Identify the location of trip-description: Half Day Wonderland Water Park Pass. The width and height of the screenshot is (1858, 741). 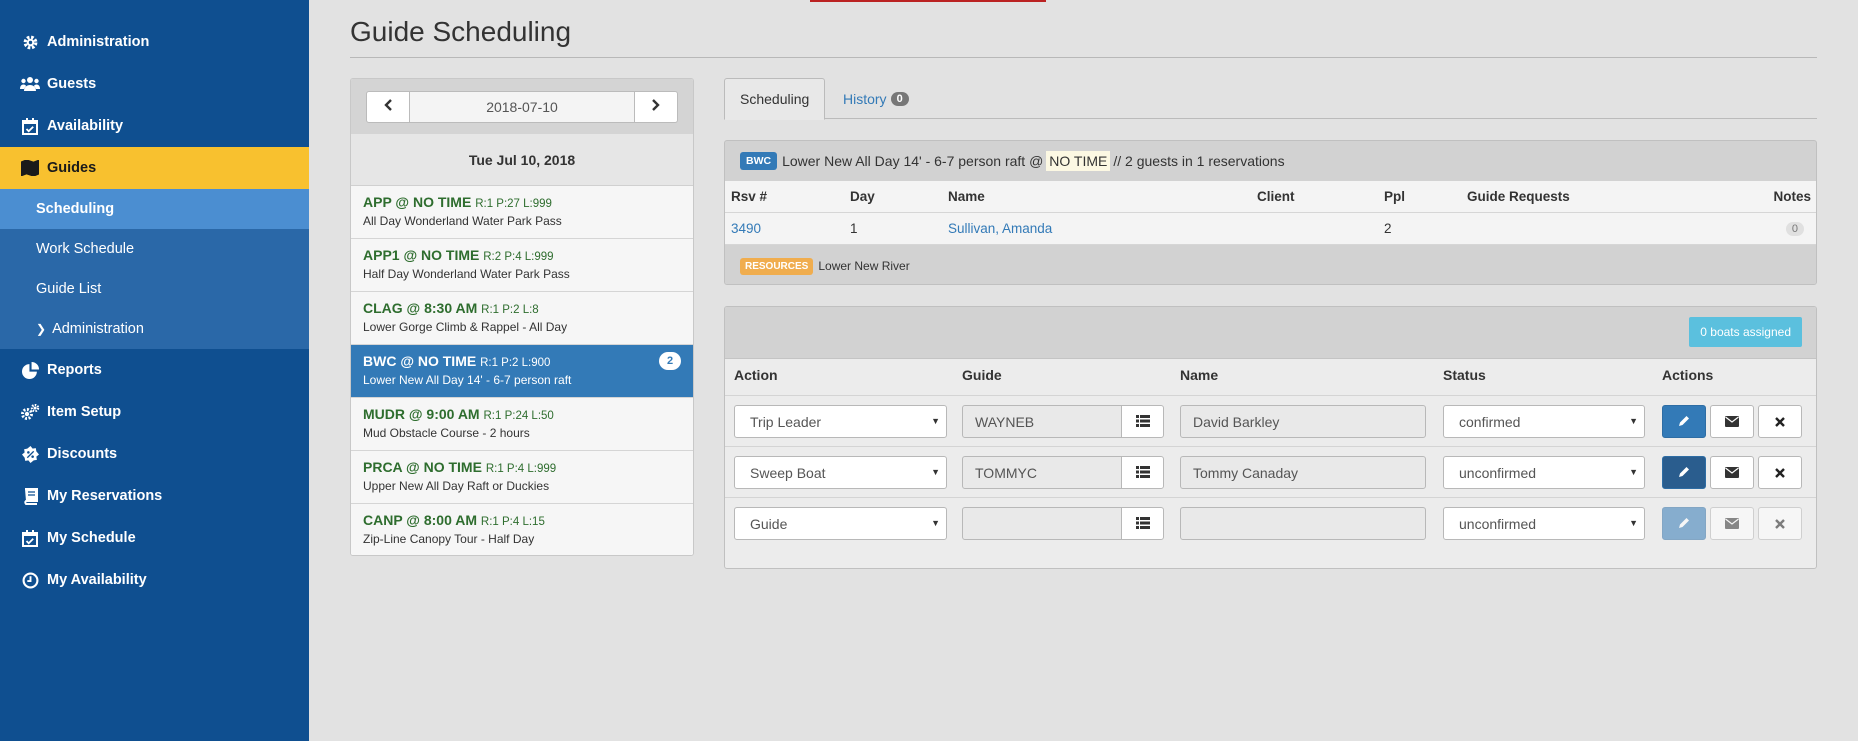
(466, 274).